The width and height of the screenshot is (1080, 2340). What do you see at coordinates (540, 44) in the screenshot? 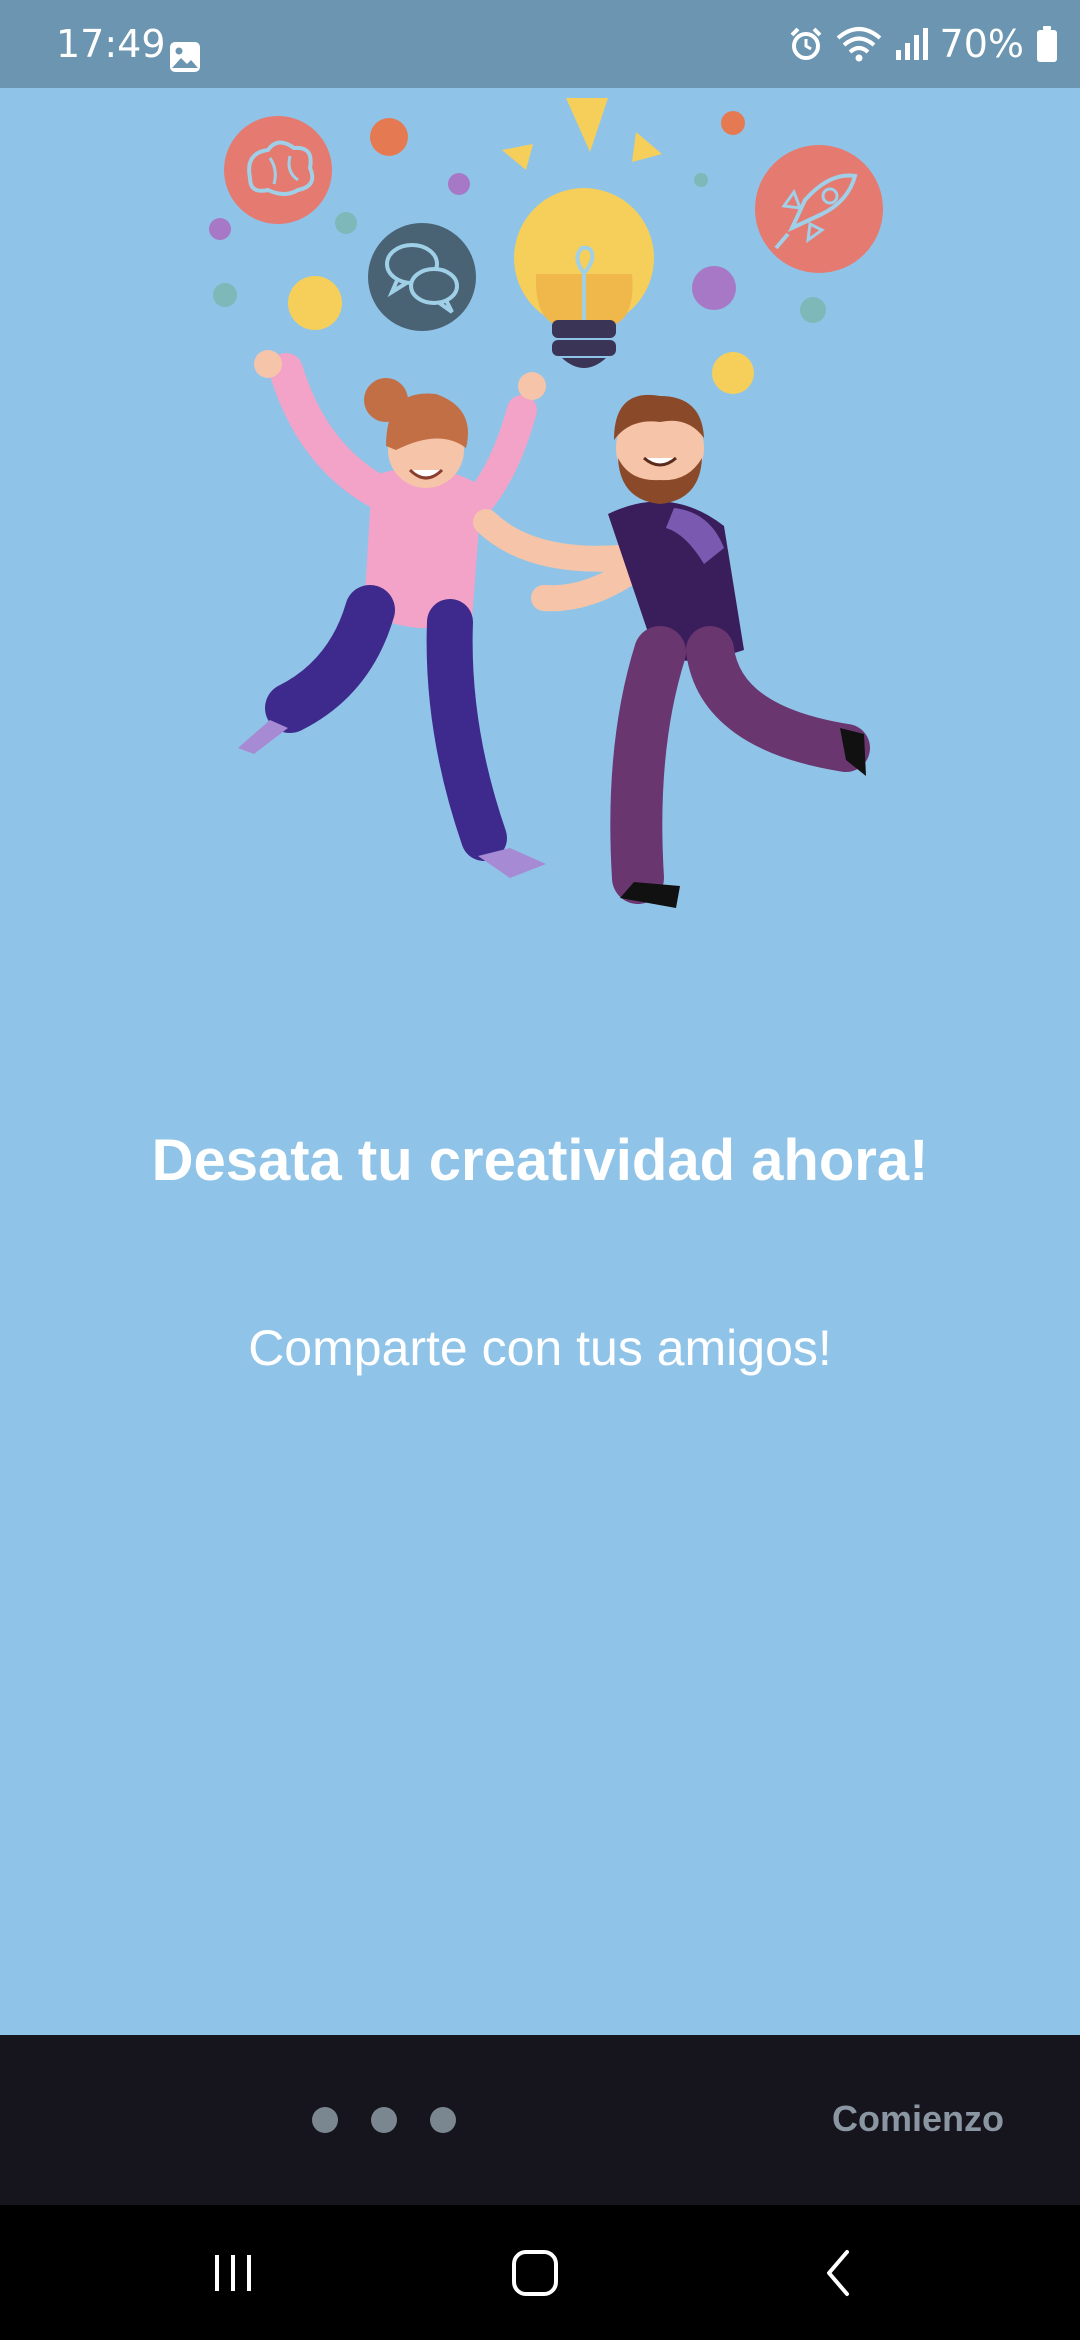
I see `status-bar: 17:49 70%` at bounding box center [540, 44].